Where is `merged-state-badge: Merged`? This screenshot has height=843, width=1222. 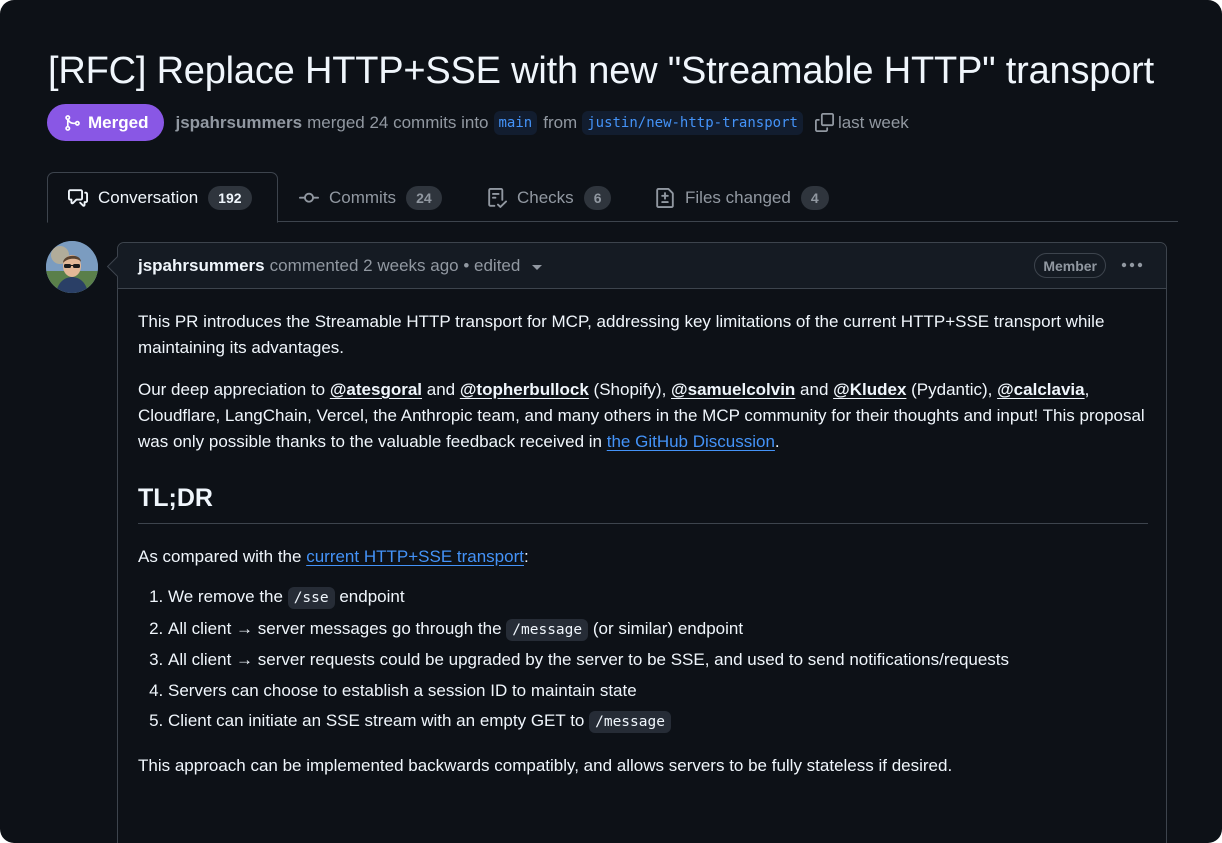
merged-state-badge: Merged is located at coordinates (106, 122).